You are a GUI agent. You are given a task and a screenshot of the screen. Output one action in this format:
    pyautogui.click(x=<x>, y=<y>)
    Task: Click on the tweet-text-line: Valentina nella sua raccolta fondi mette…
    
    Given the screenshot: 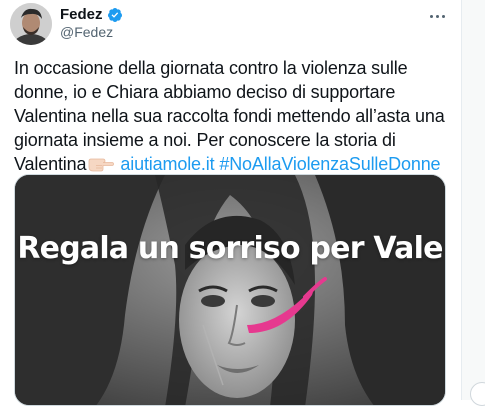 What is the action you would take?
    pyautogui.click(x=229, y=116)
    